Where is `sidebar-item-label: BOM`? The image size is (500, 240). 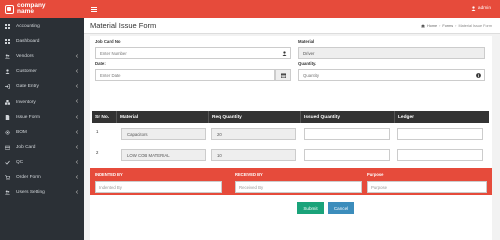 sidebar-item-label: BOM is located at coordinates (21, 132).